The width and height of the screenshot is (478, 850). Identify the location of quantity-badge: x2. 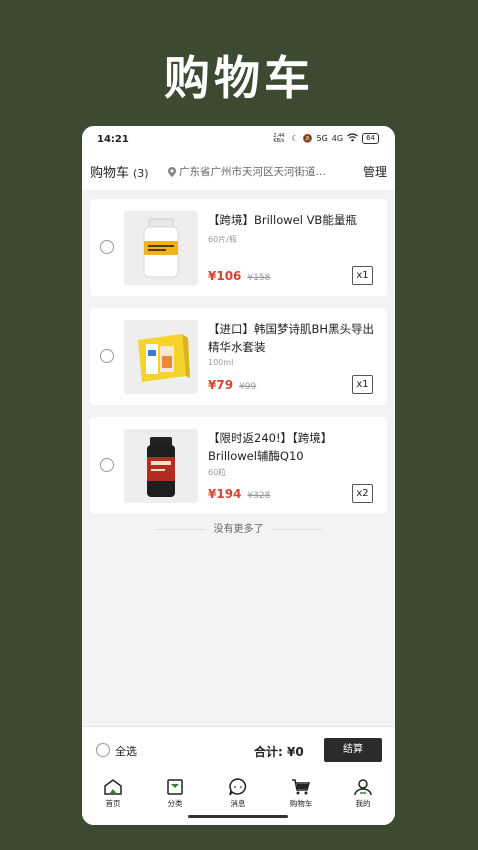
(362, 493).